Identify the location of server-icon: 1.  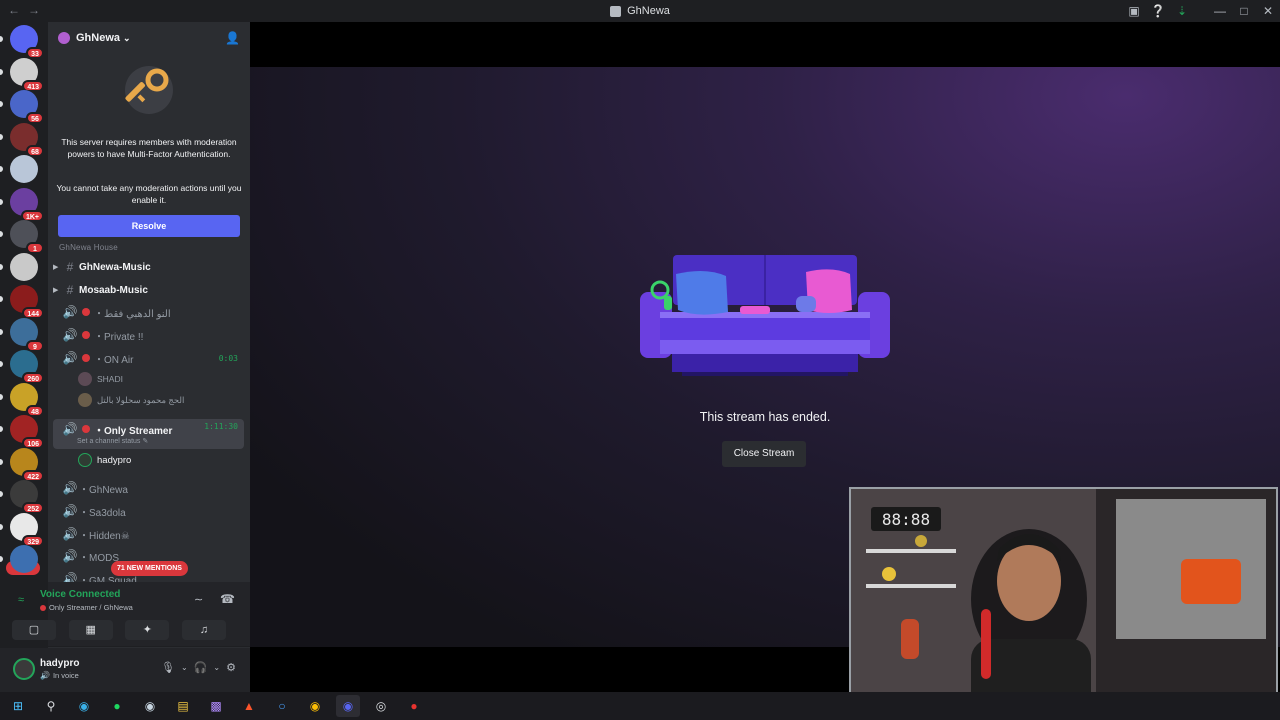
(27, 237).